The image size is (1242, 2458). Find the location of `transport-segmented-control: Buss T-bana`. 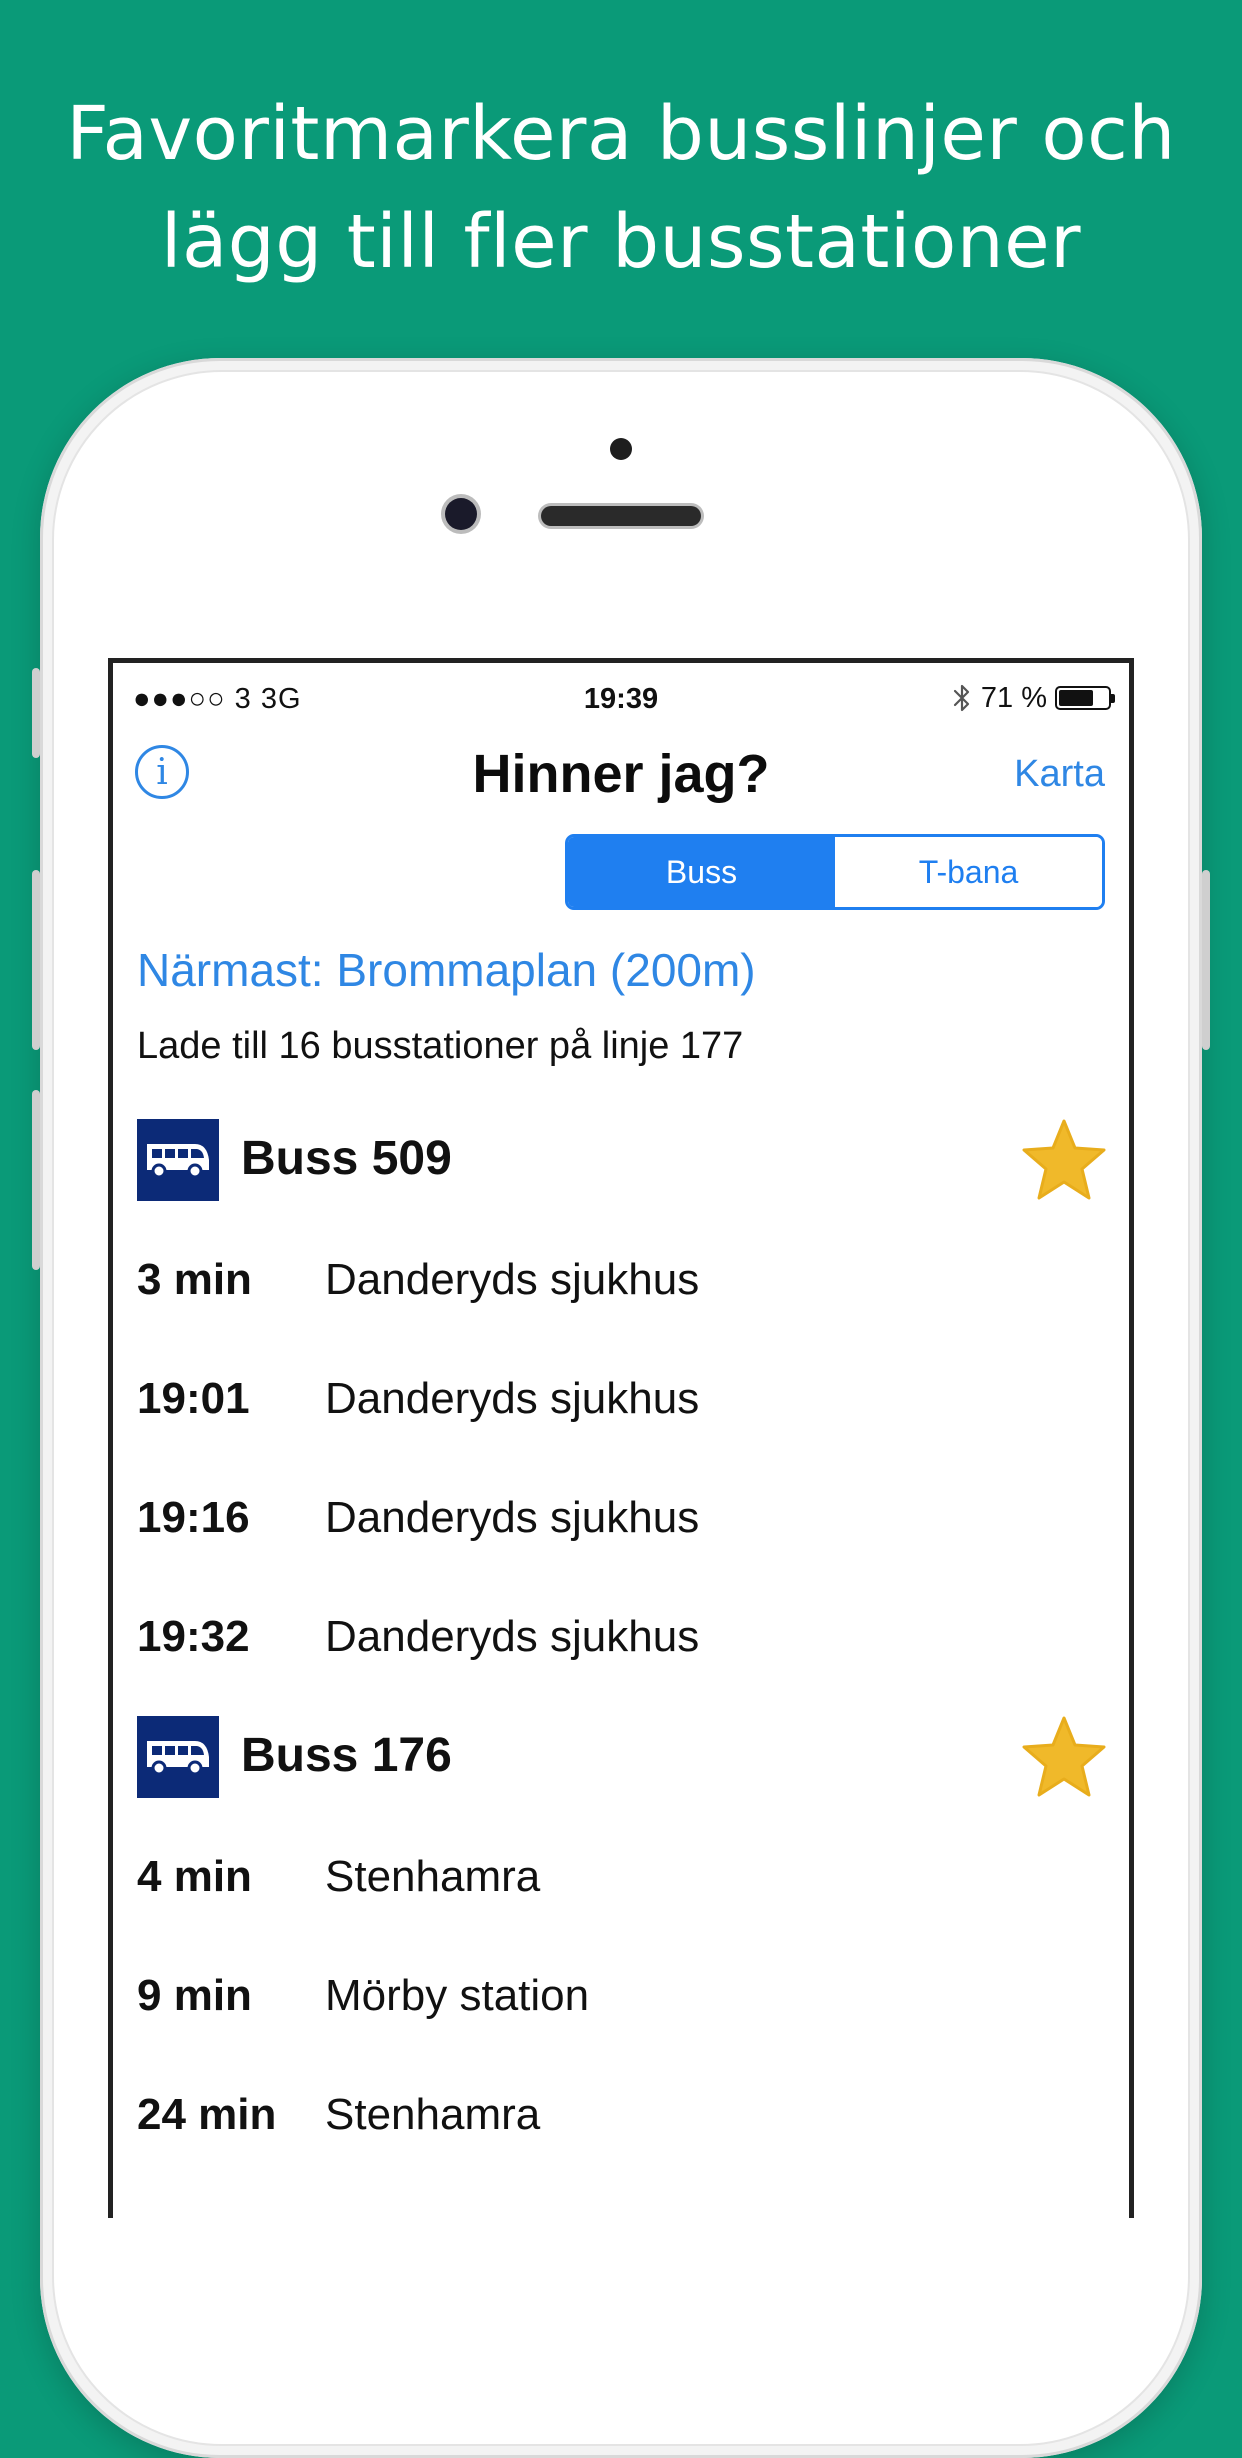

transport-segmented-control: Buss T-bana is located at coordinates (835, 872).